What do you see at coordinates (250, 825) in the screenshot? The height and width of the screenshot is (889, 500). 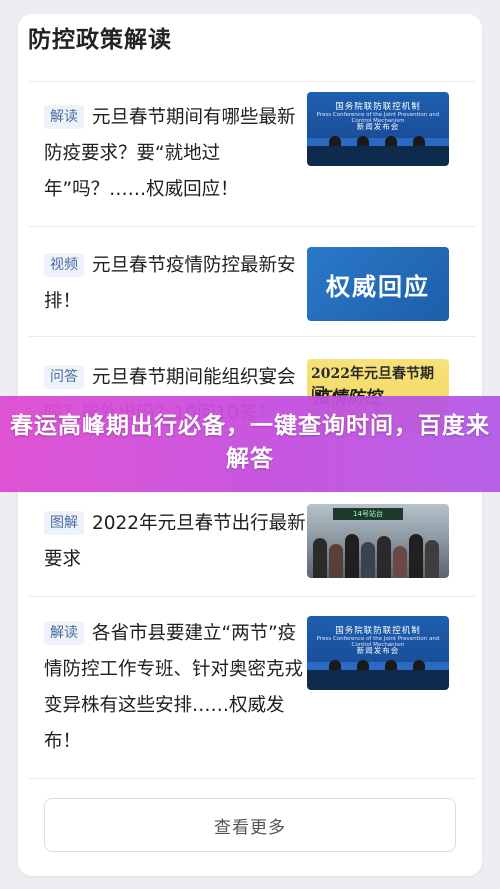 I see `view-more-button: 查看更多` at bounding box center [250, 825].